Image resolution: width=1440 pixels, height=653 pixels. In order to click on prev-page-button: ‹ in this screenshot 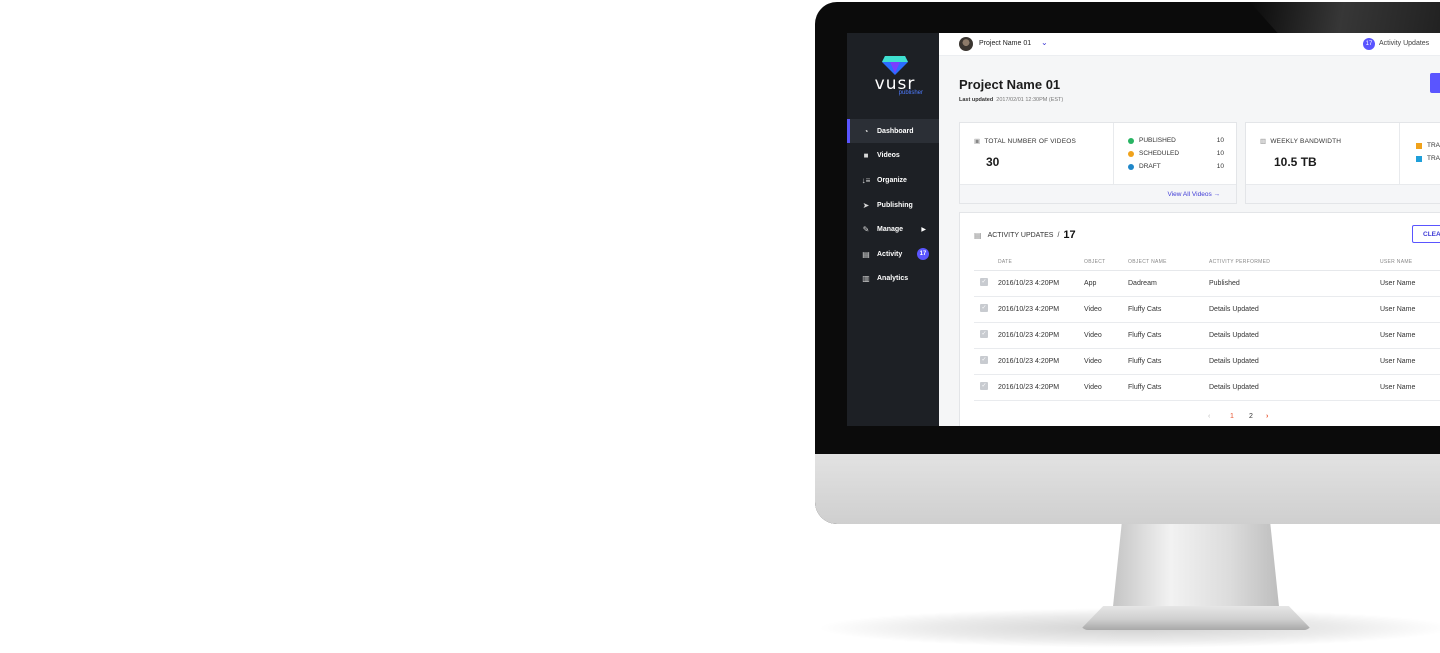, I will do `click(1209, 416)`.